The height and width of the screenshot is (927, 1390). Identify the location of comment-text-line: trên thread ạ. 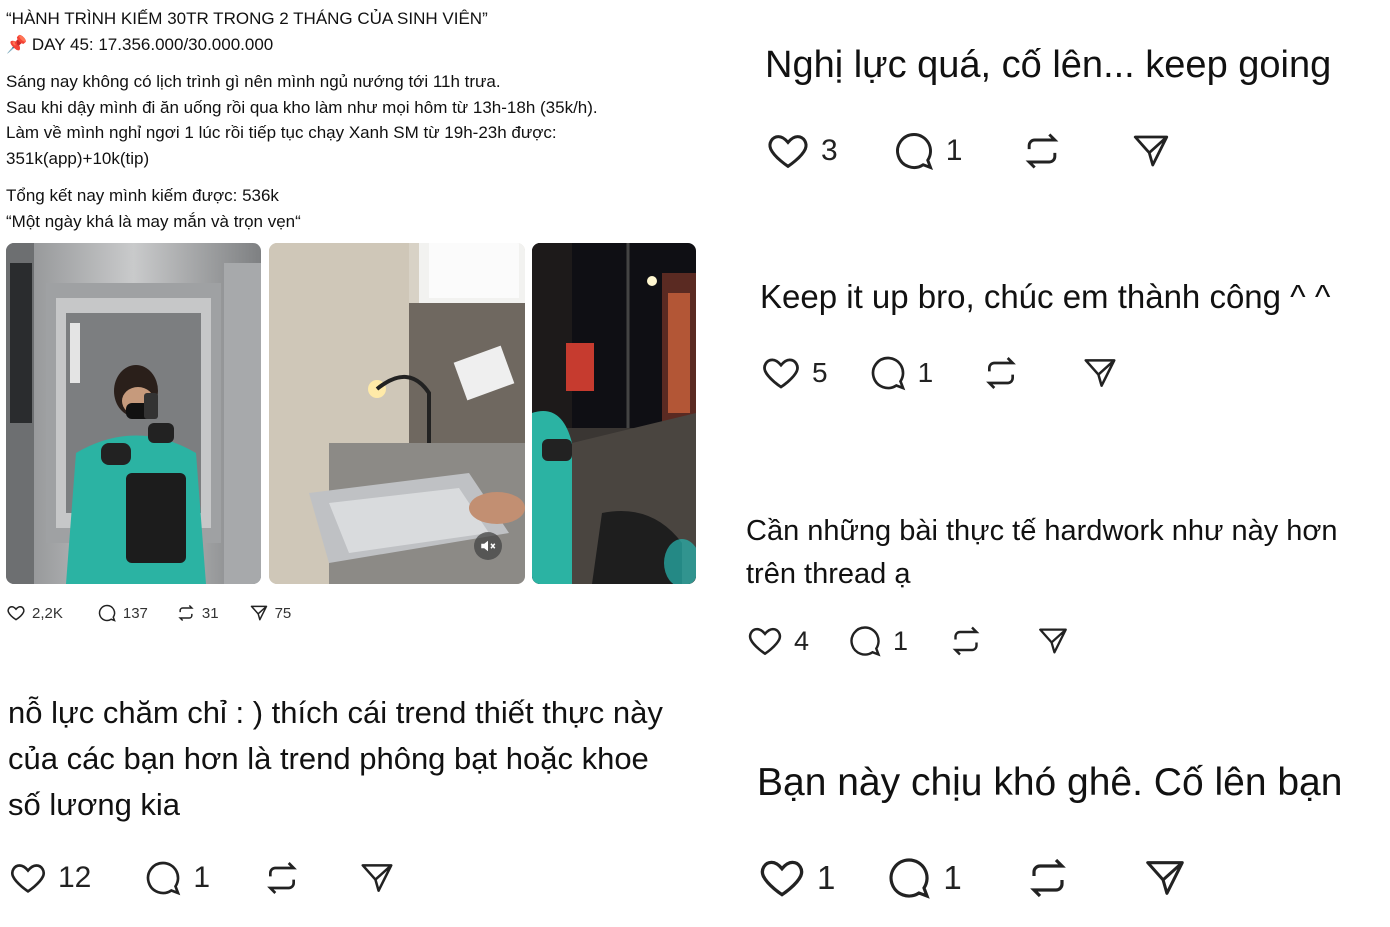
(828, 574).